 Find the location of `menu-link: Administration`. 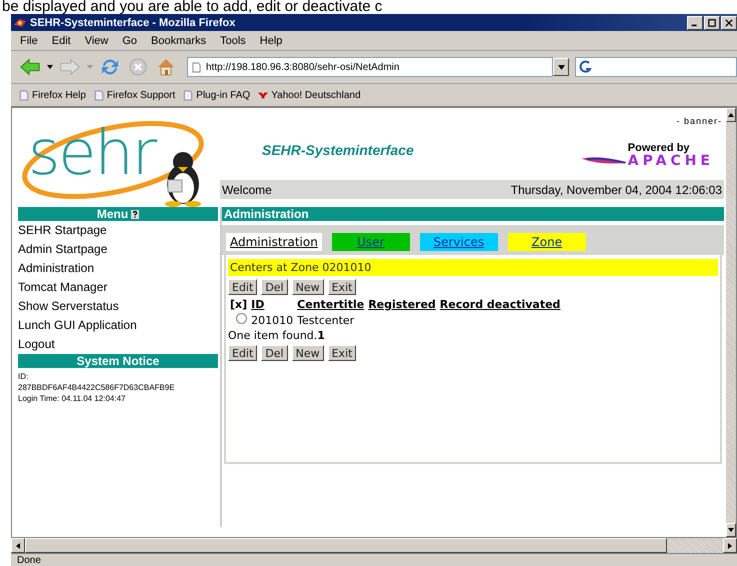

menu-link: Administration is located at coordinates (118, 268).